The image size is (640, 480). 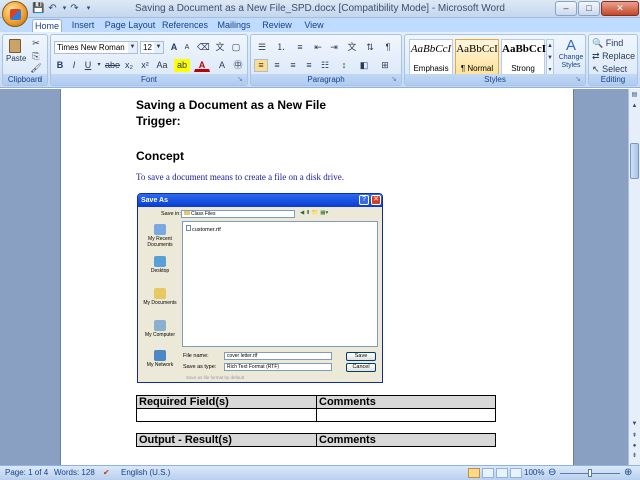 What do you see at coordinates (634, 95) in the screenshot?
I see `ruler-toggle-icon: ▤` at bounding box center [634, 95].